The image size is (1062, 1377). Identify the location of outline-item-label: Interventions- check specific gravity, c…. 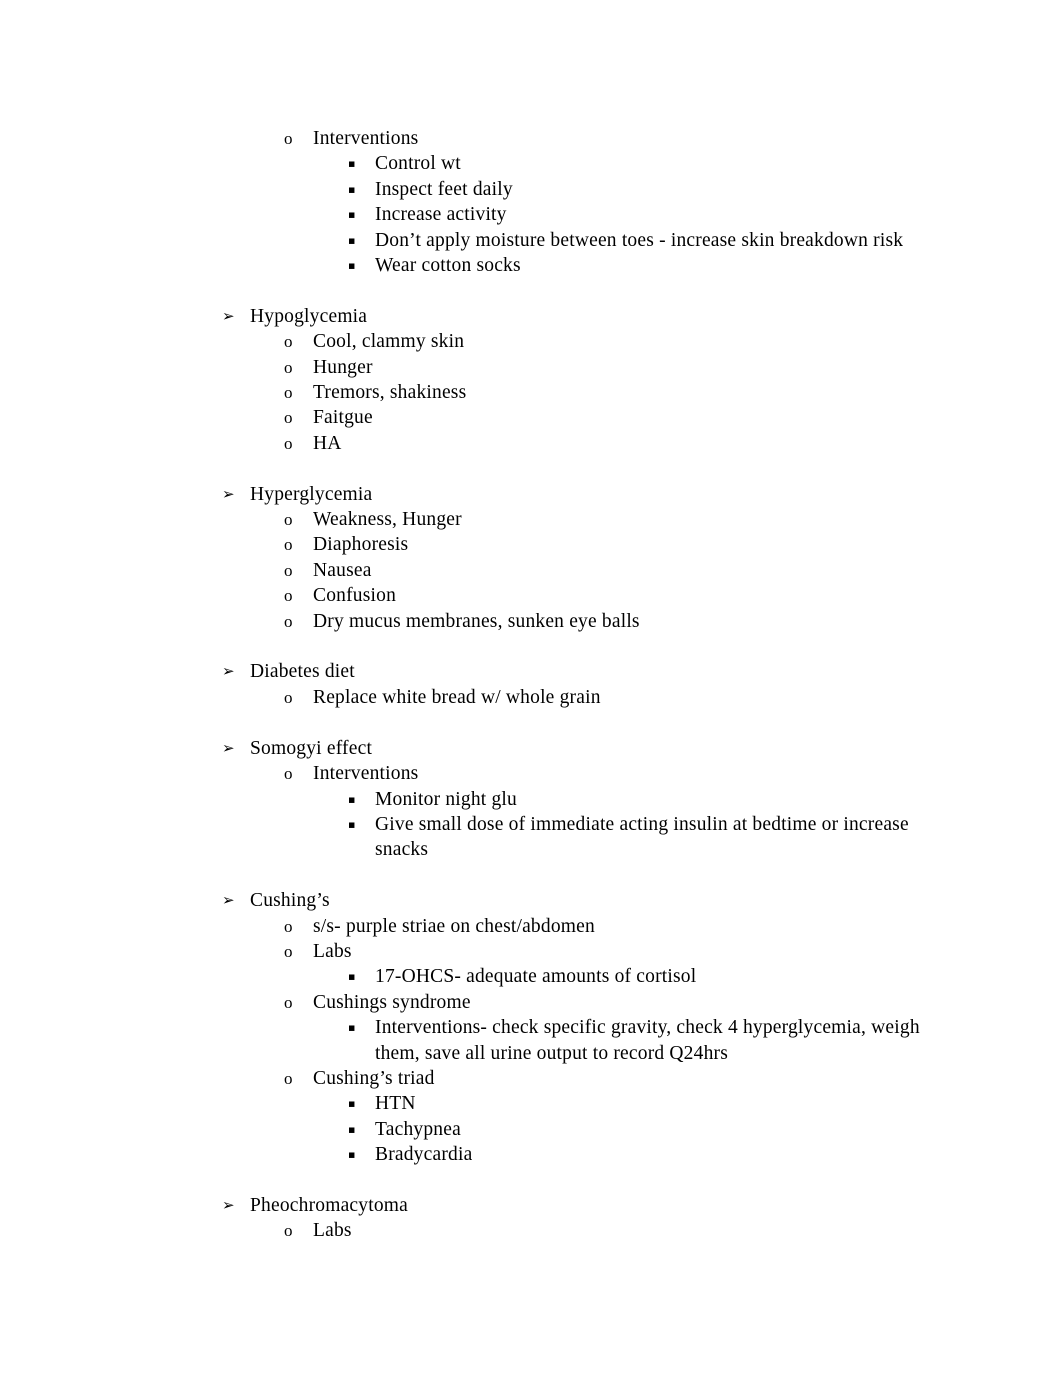
(650, 1040).